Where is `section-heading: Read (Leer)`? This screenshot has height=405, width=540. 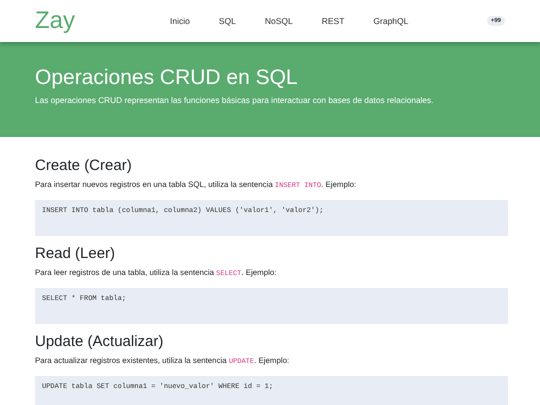 section-heading: Read (Leer) is located at coordinates (75, 253).